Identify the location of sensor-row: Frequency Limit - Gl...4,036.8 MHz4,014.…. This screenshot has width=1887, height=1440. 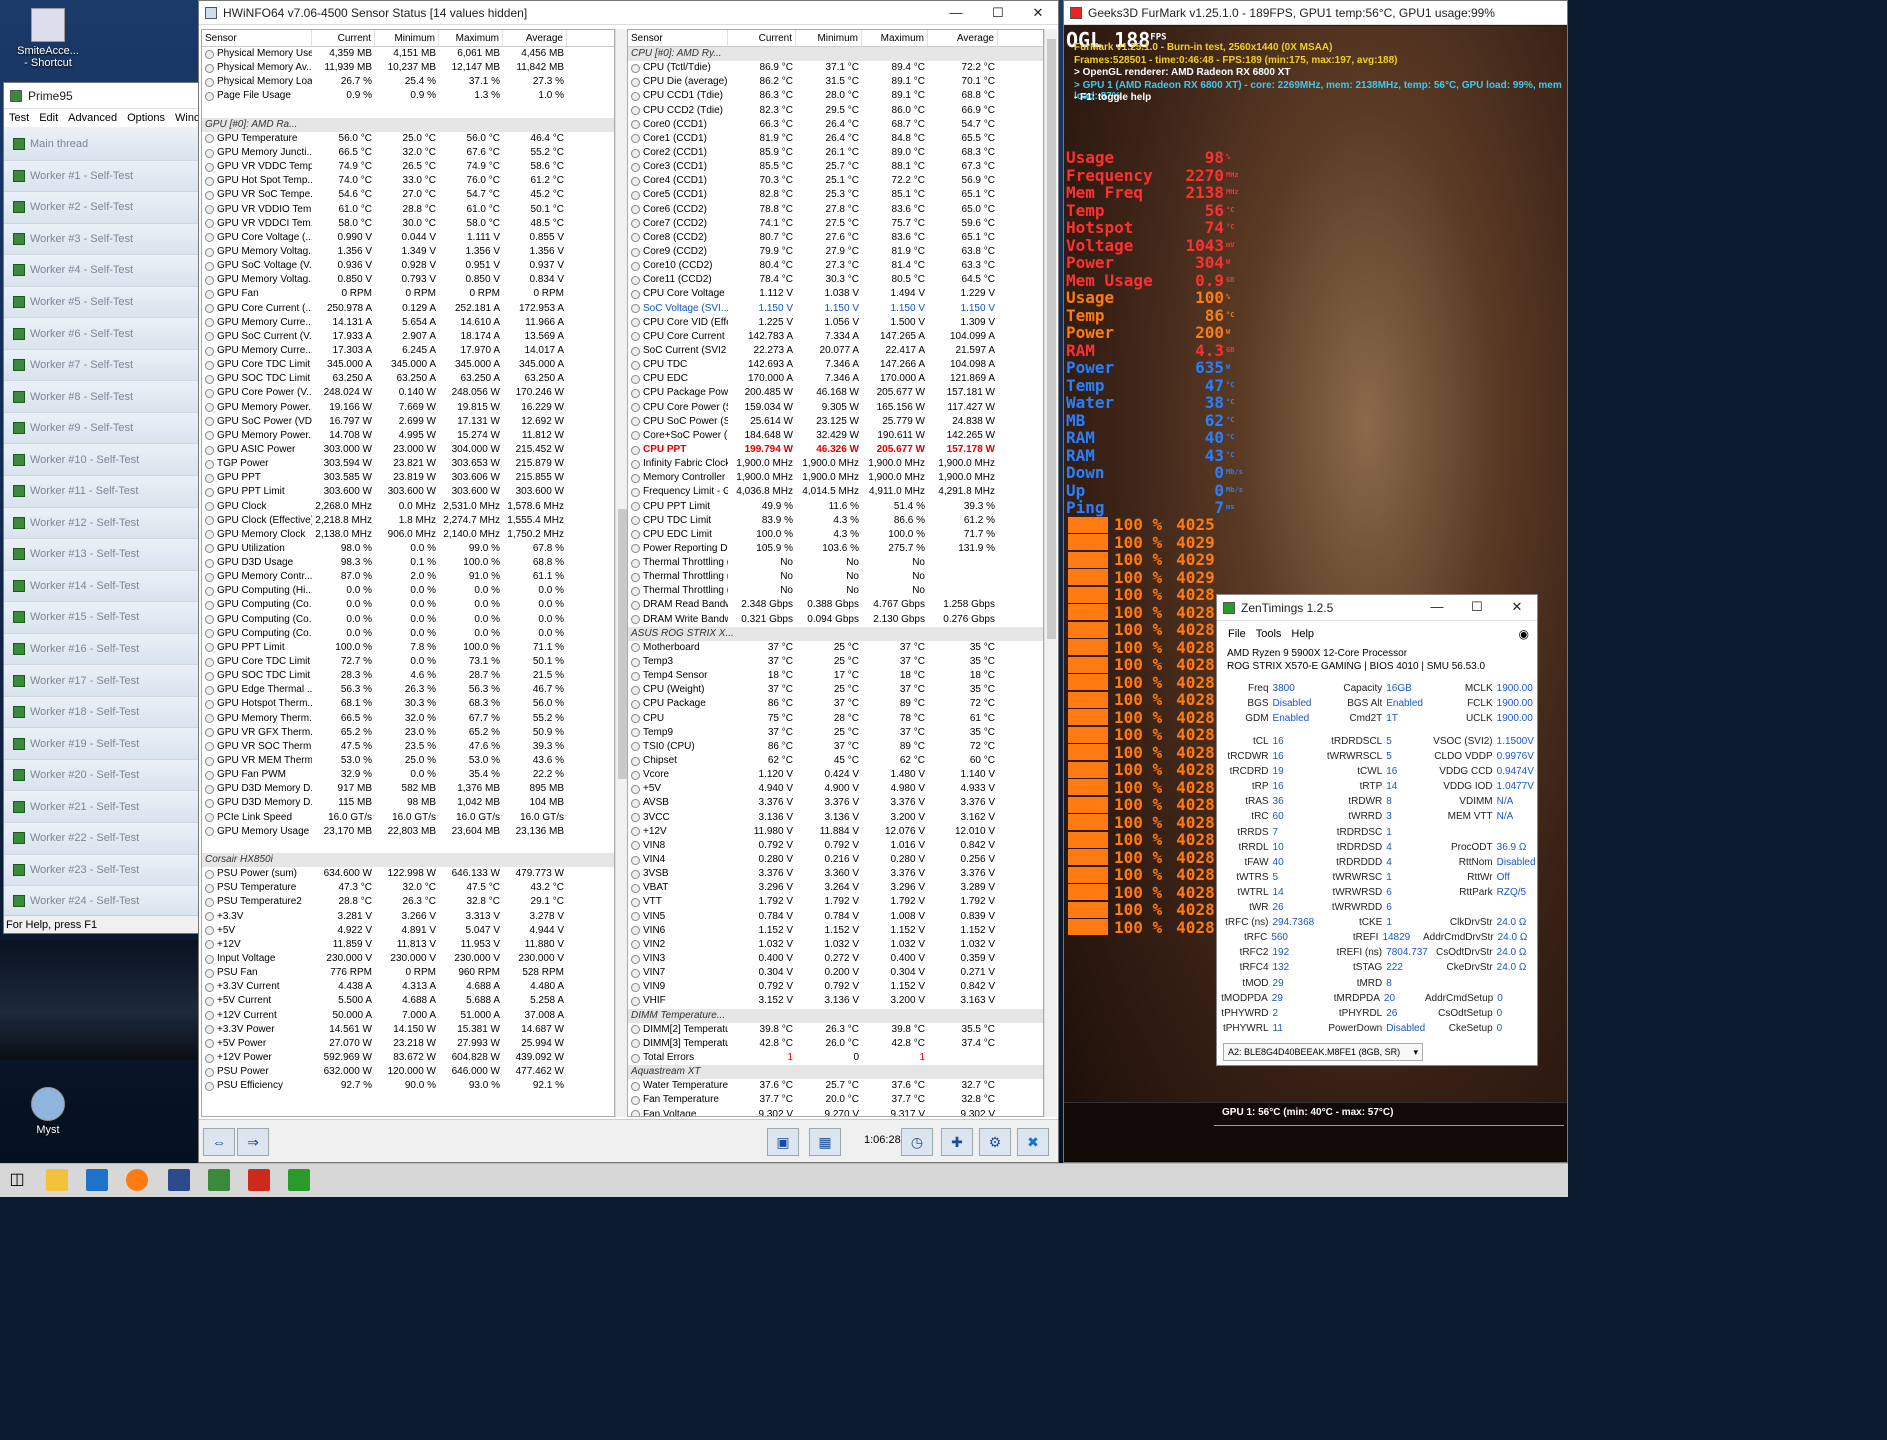
(835, 492).